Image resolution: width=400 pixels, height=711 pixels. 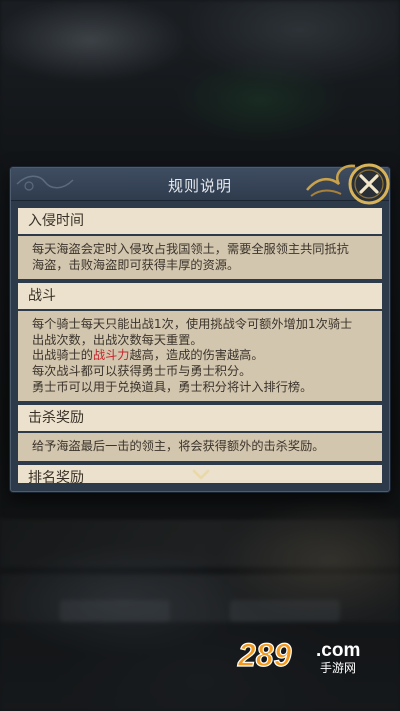 What do you see at coordinates (117, 339) in the screenshot?
I see `rule-line: 出战次数，出战次数每天重置。` at bounding box center [117, 339].